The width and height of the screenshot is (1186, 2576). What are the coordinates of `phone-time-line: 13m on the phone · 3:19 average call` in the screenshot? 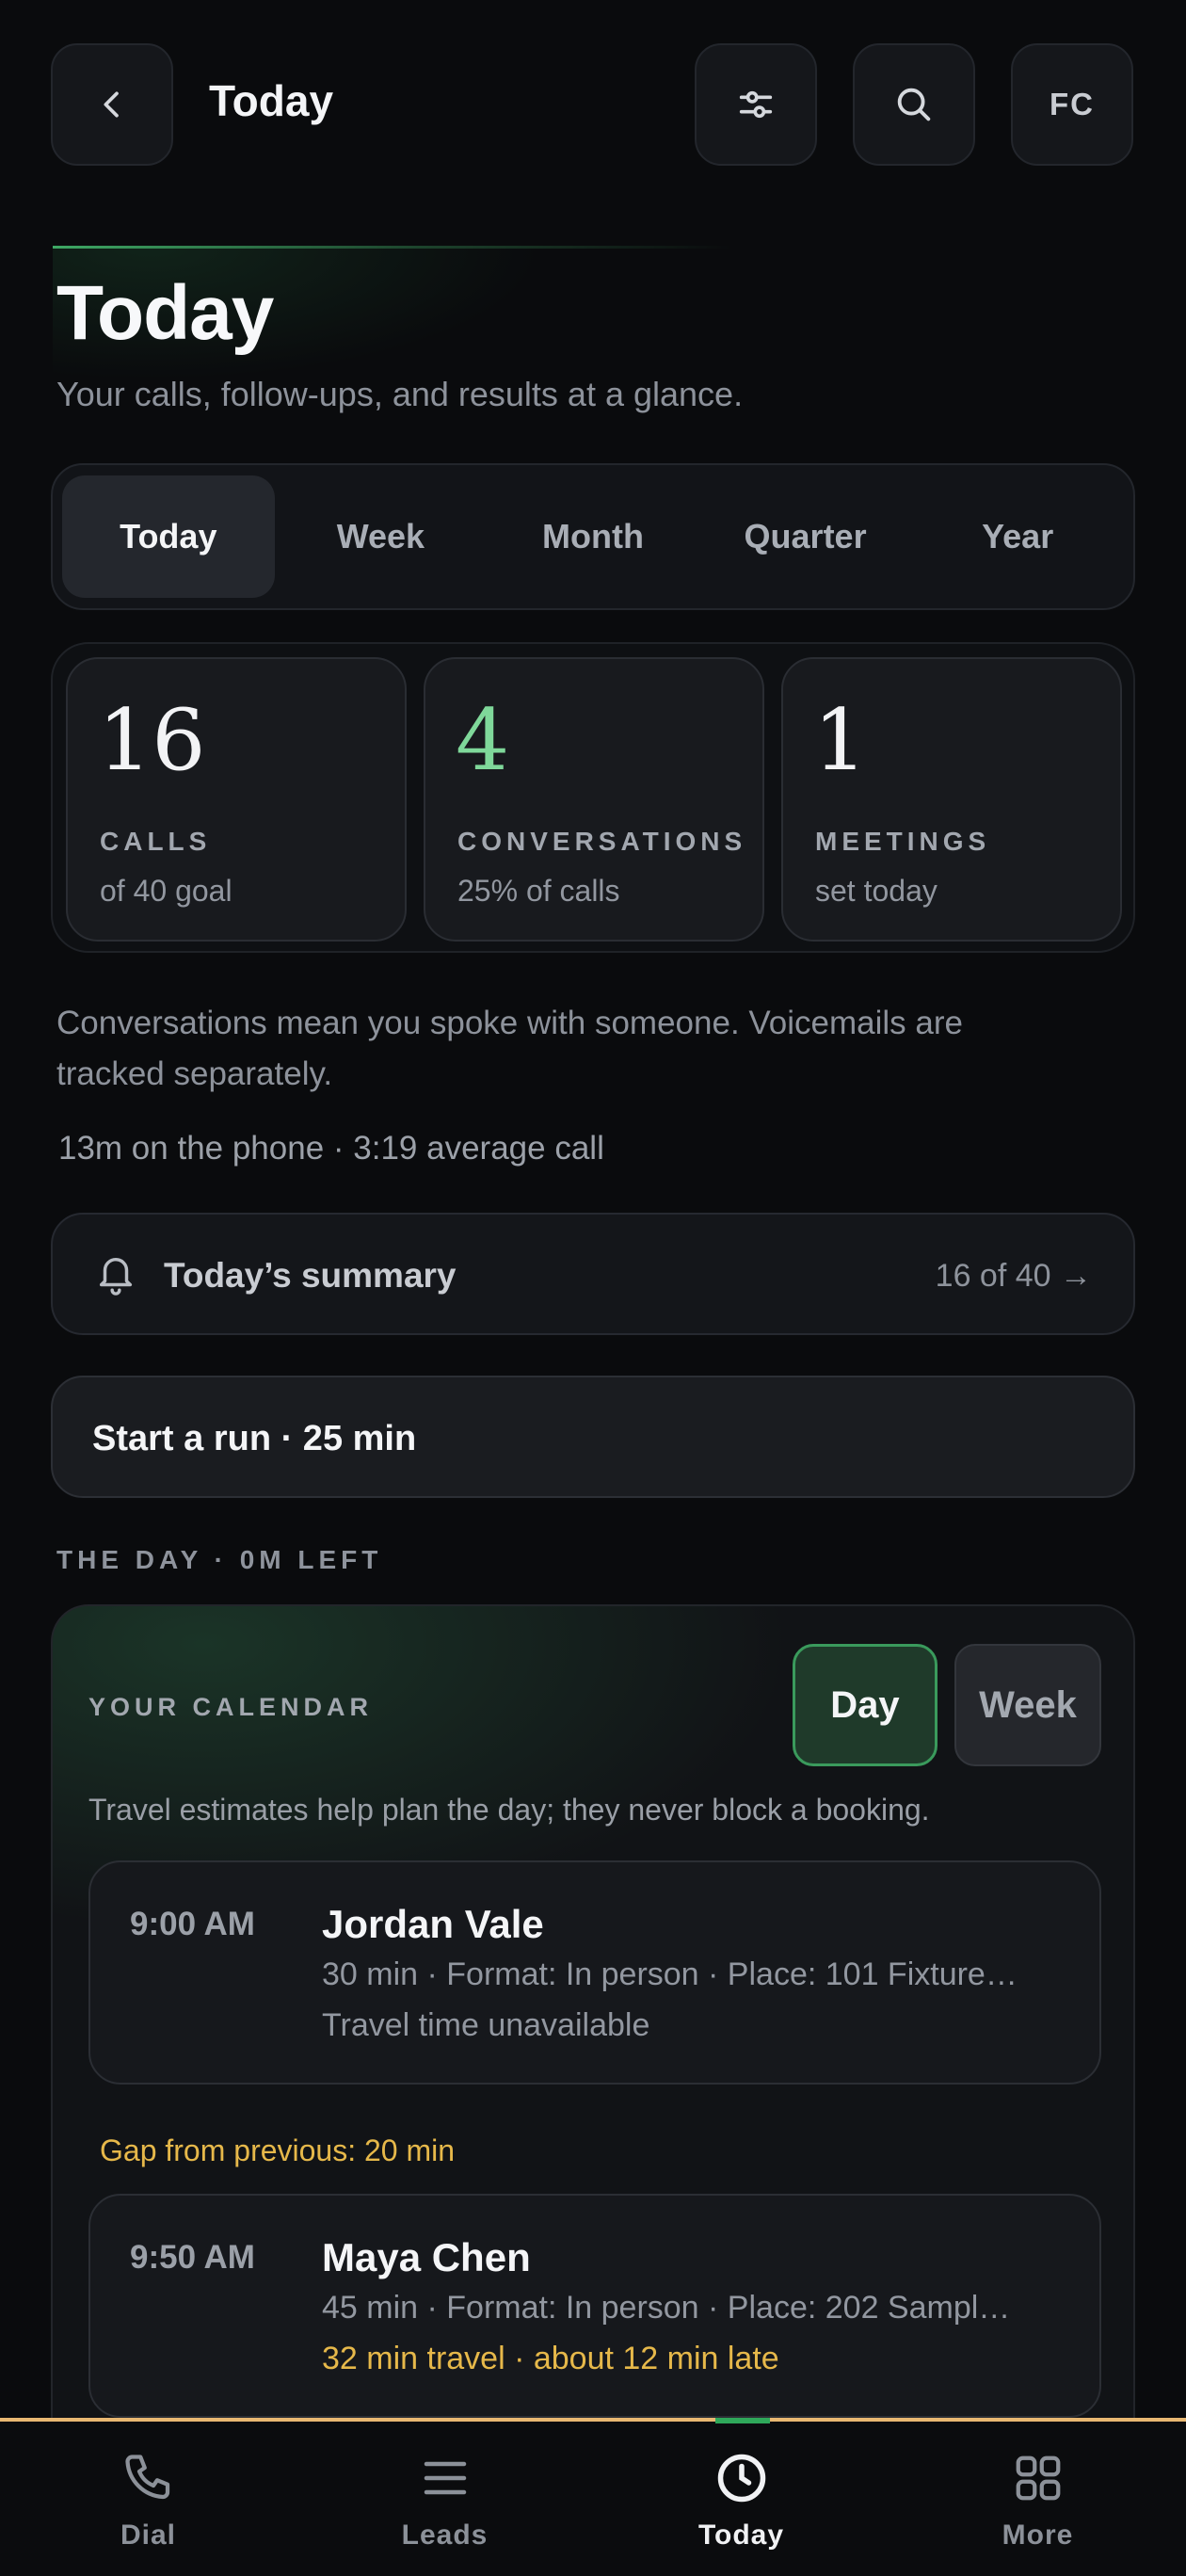 It's located at (331, 1148).